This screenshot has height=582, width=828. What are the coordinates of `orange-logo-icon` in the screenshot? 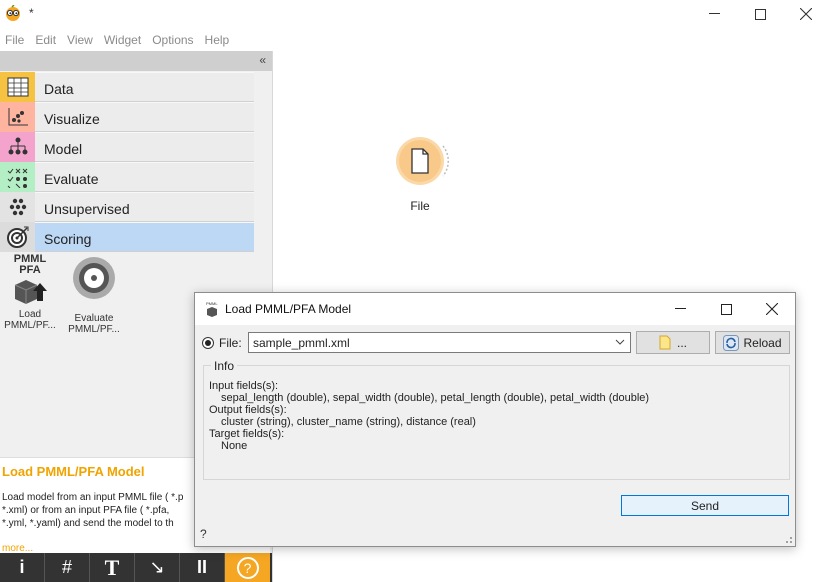 It's located at (13, 13).